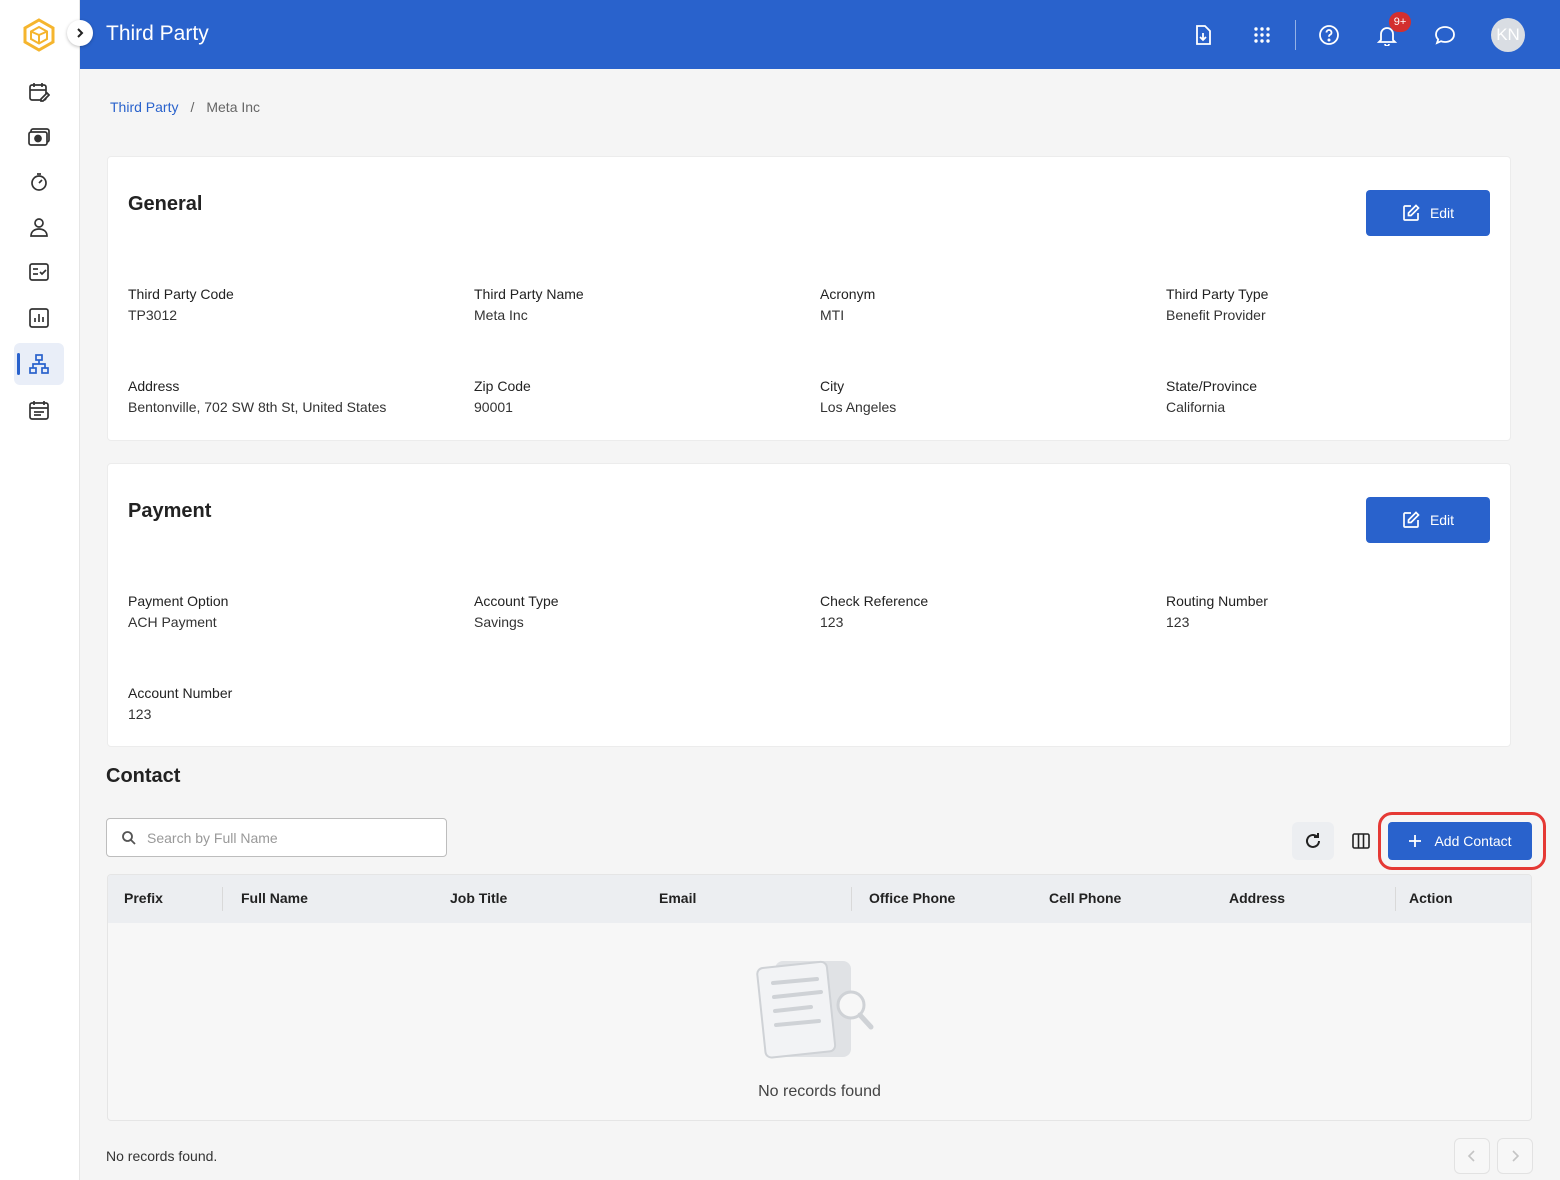 This screenshot has height=1180, width=1560. I want to click on field-state-province: State/Province California, so click(1331, 396).